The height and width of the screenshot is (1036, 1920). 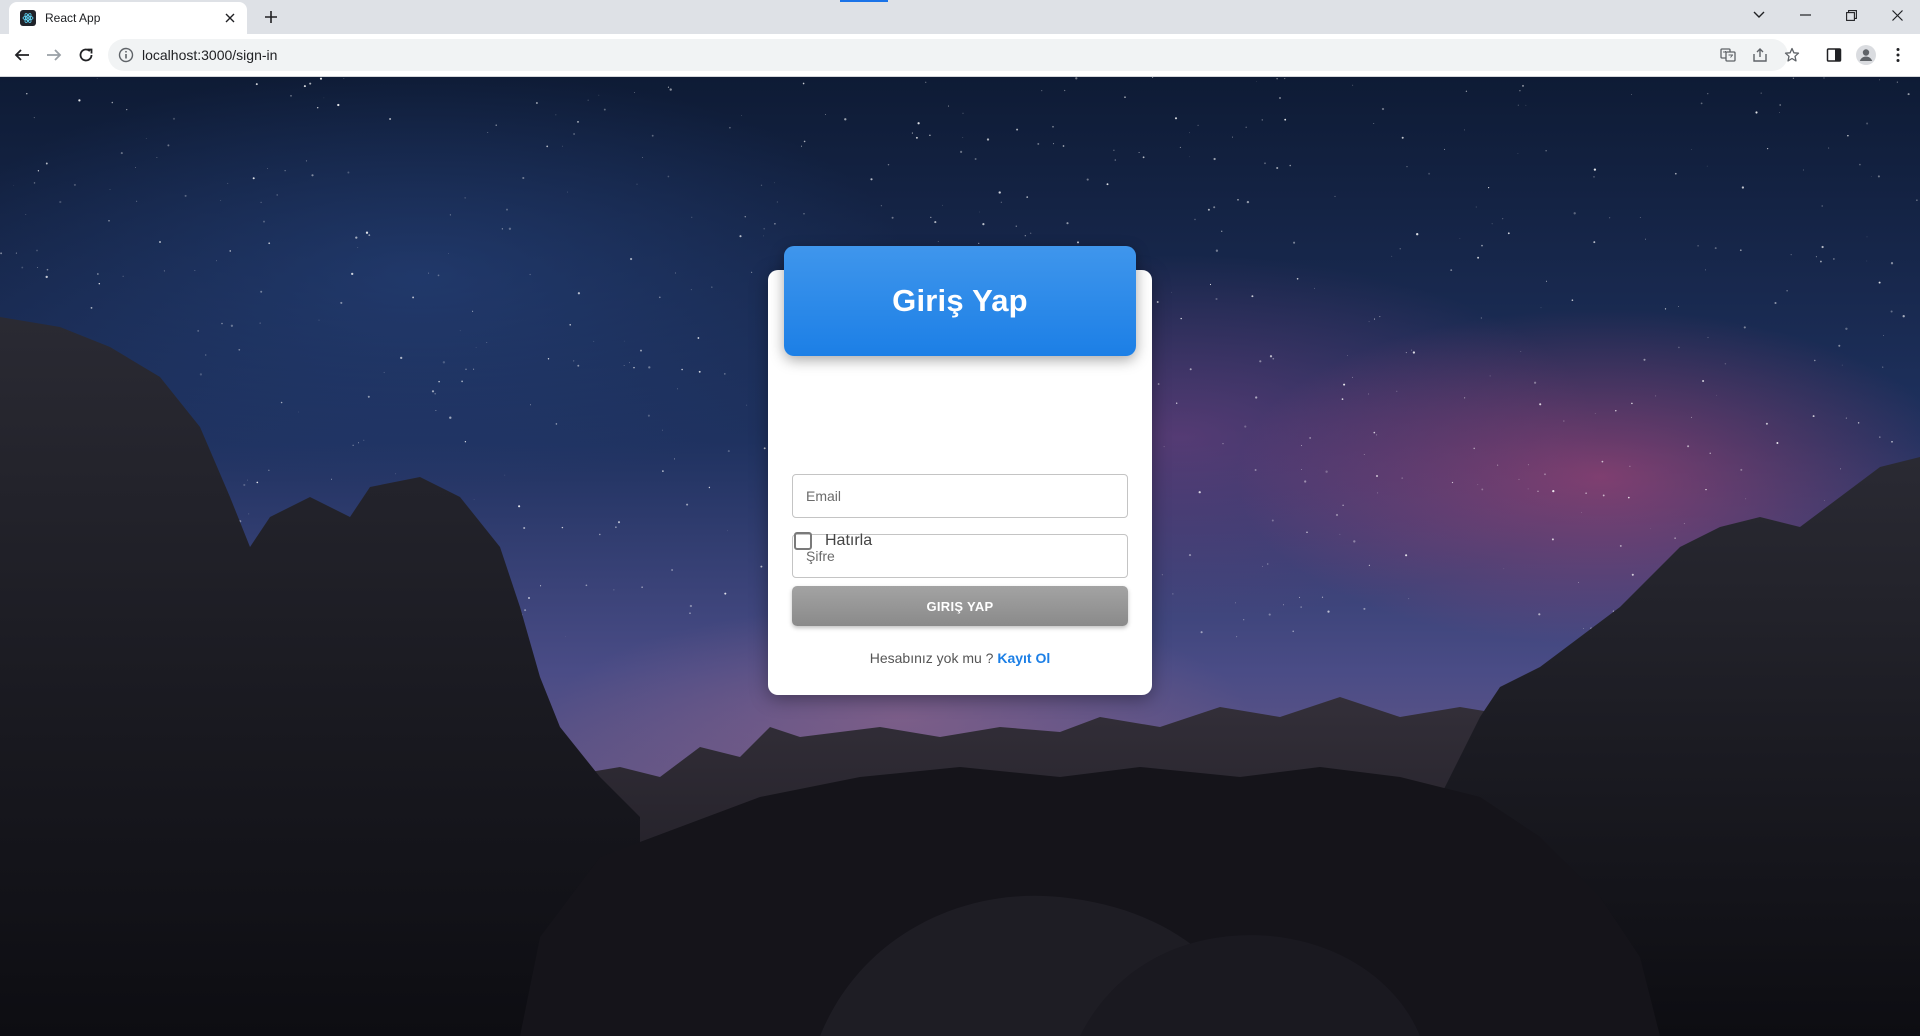 I want to click on login-card-header: Giriş Yap, so click(x=960, y=301).